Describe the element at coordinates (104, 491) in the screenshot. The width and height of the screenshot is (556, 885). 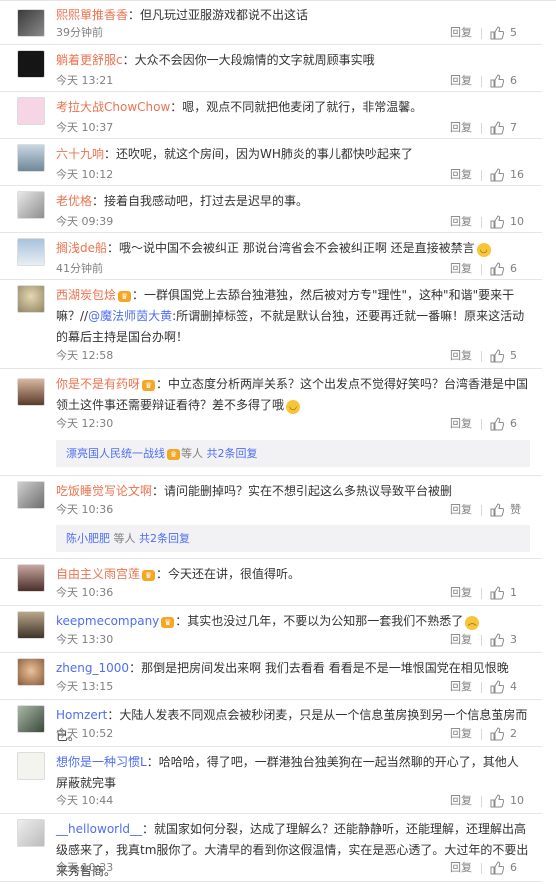
I see `comment-username: 吃饭睡觉写论文啊` at that location.